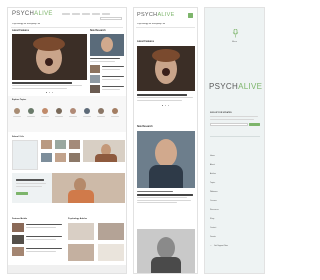  Describe the element at coordinates (145, 42) in the screenshot. I see `tablet-latest-features-heading: Latest Features` at that location.